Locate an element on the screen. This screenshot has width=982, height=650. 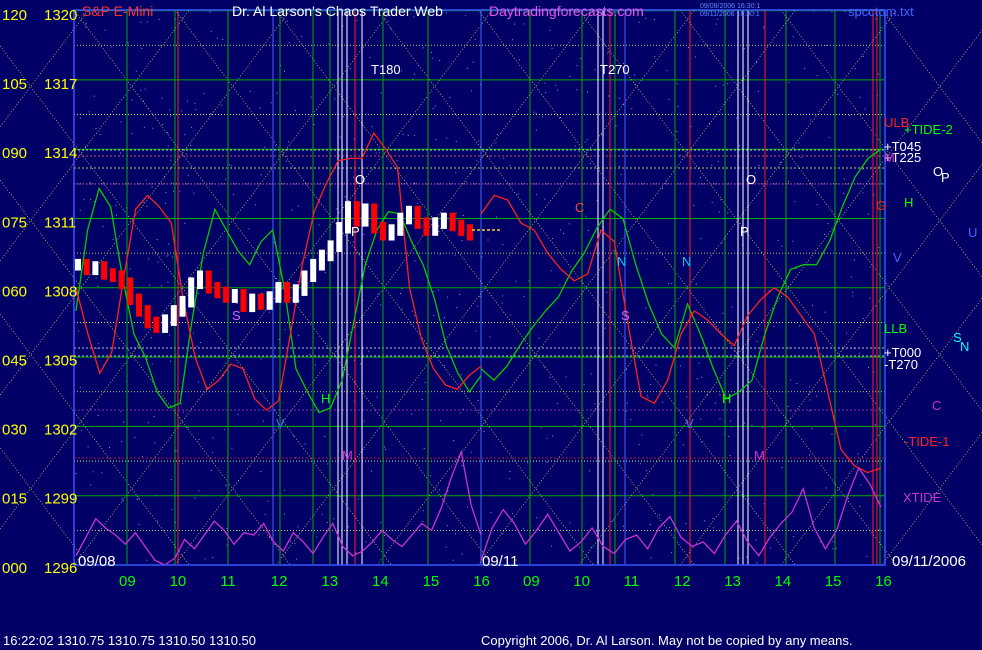
y-left-label: 015 is located at coordinates (14, 499).